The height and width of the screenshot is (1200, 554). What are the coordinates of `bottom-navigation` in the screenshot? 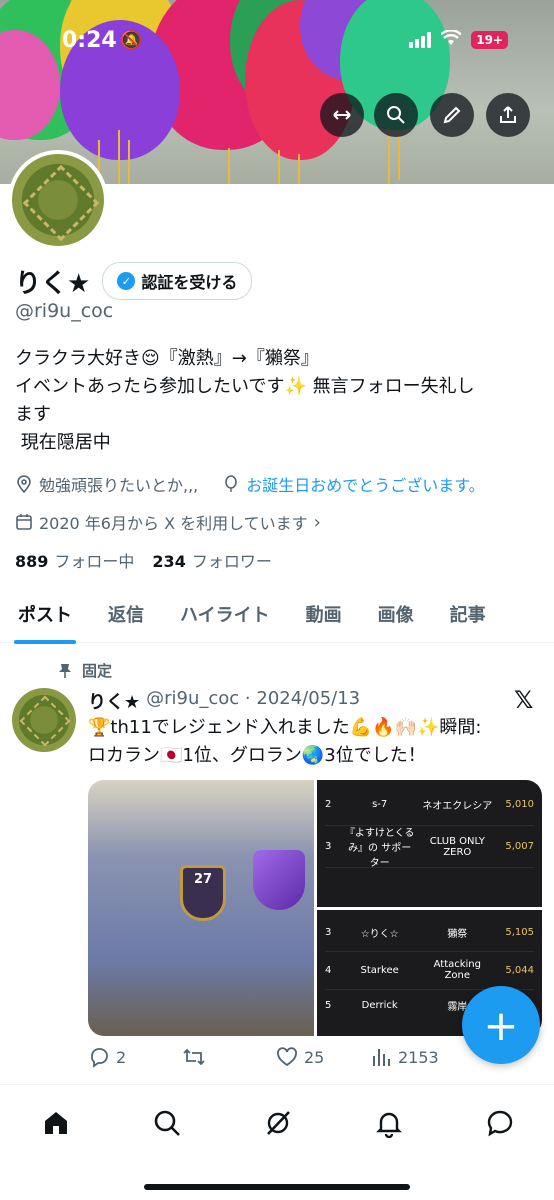 It's located at (277, 1142).